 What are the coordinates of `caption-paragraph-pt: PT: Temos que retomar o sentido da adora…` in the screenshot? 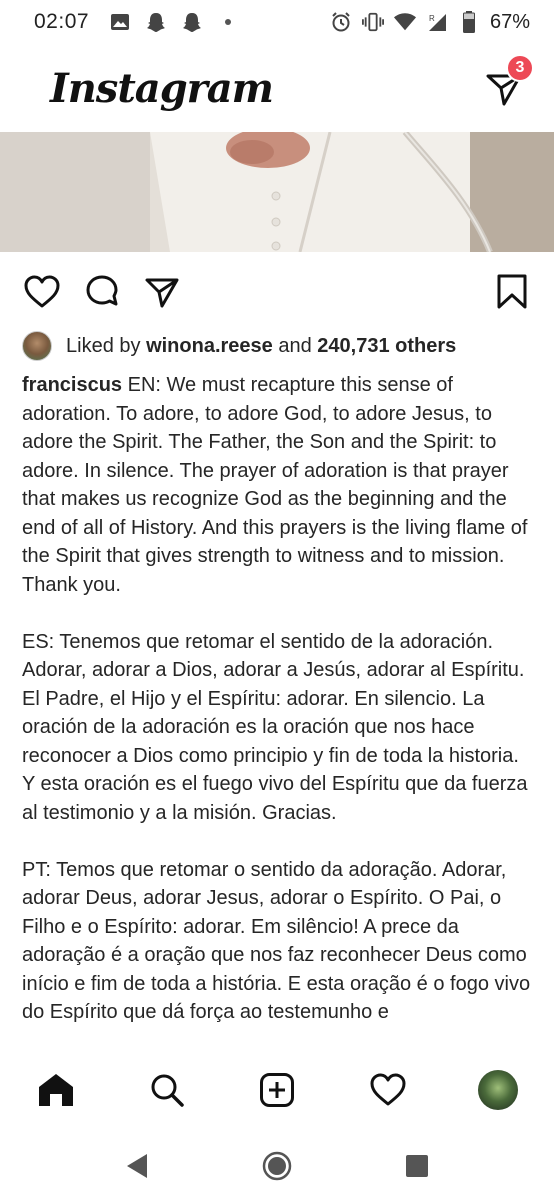 It's located at (276, 941).